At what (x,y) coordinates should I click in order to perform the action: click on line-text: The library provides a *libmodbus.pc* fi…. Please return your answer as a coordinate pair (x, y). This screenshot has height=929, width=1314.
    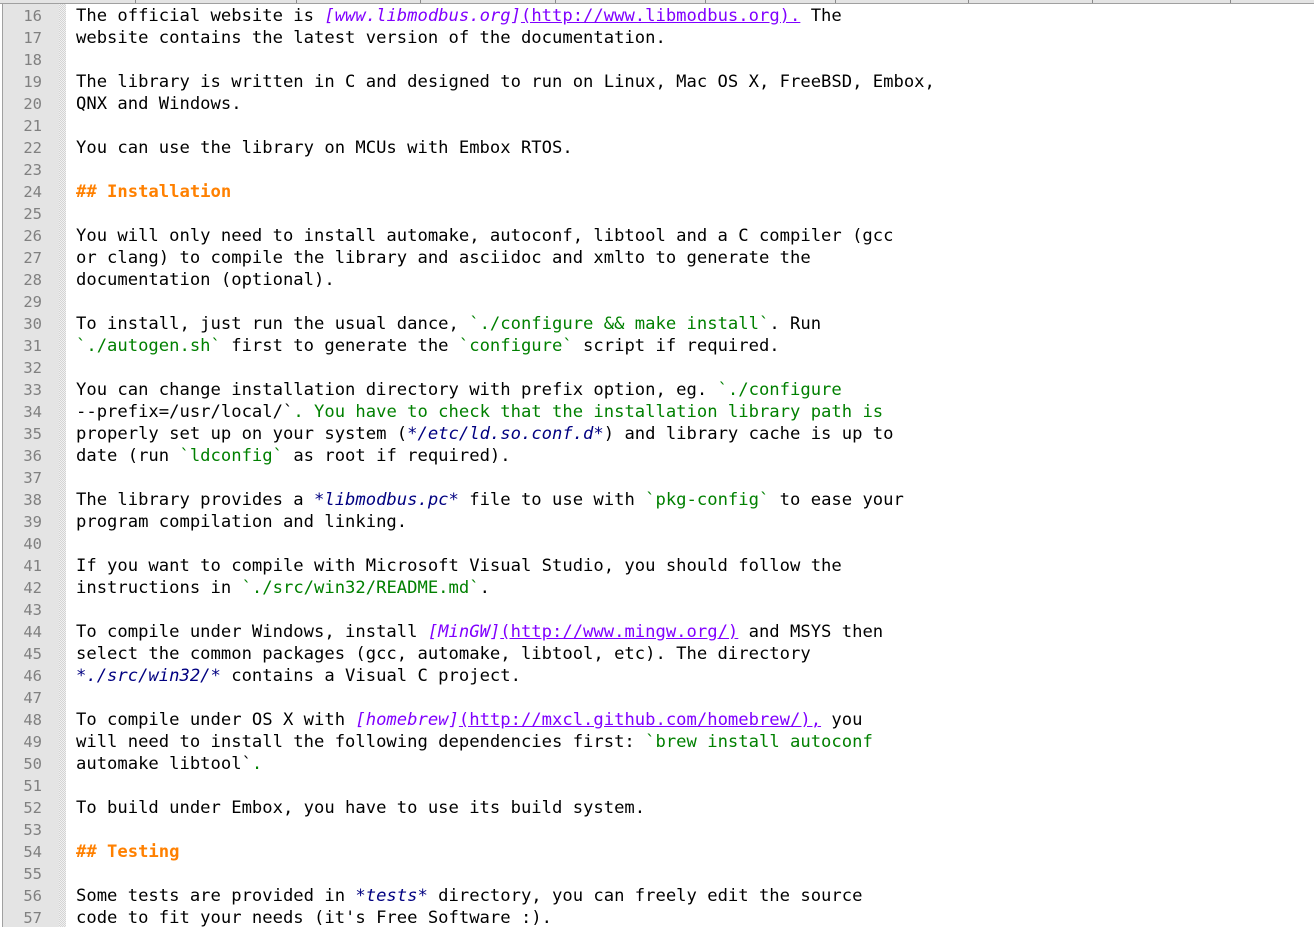
    Looking at the image, I should click on (490, 500).